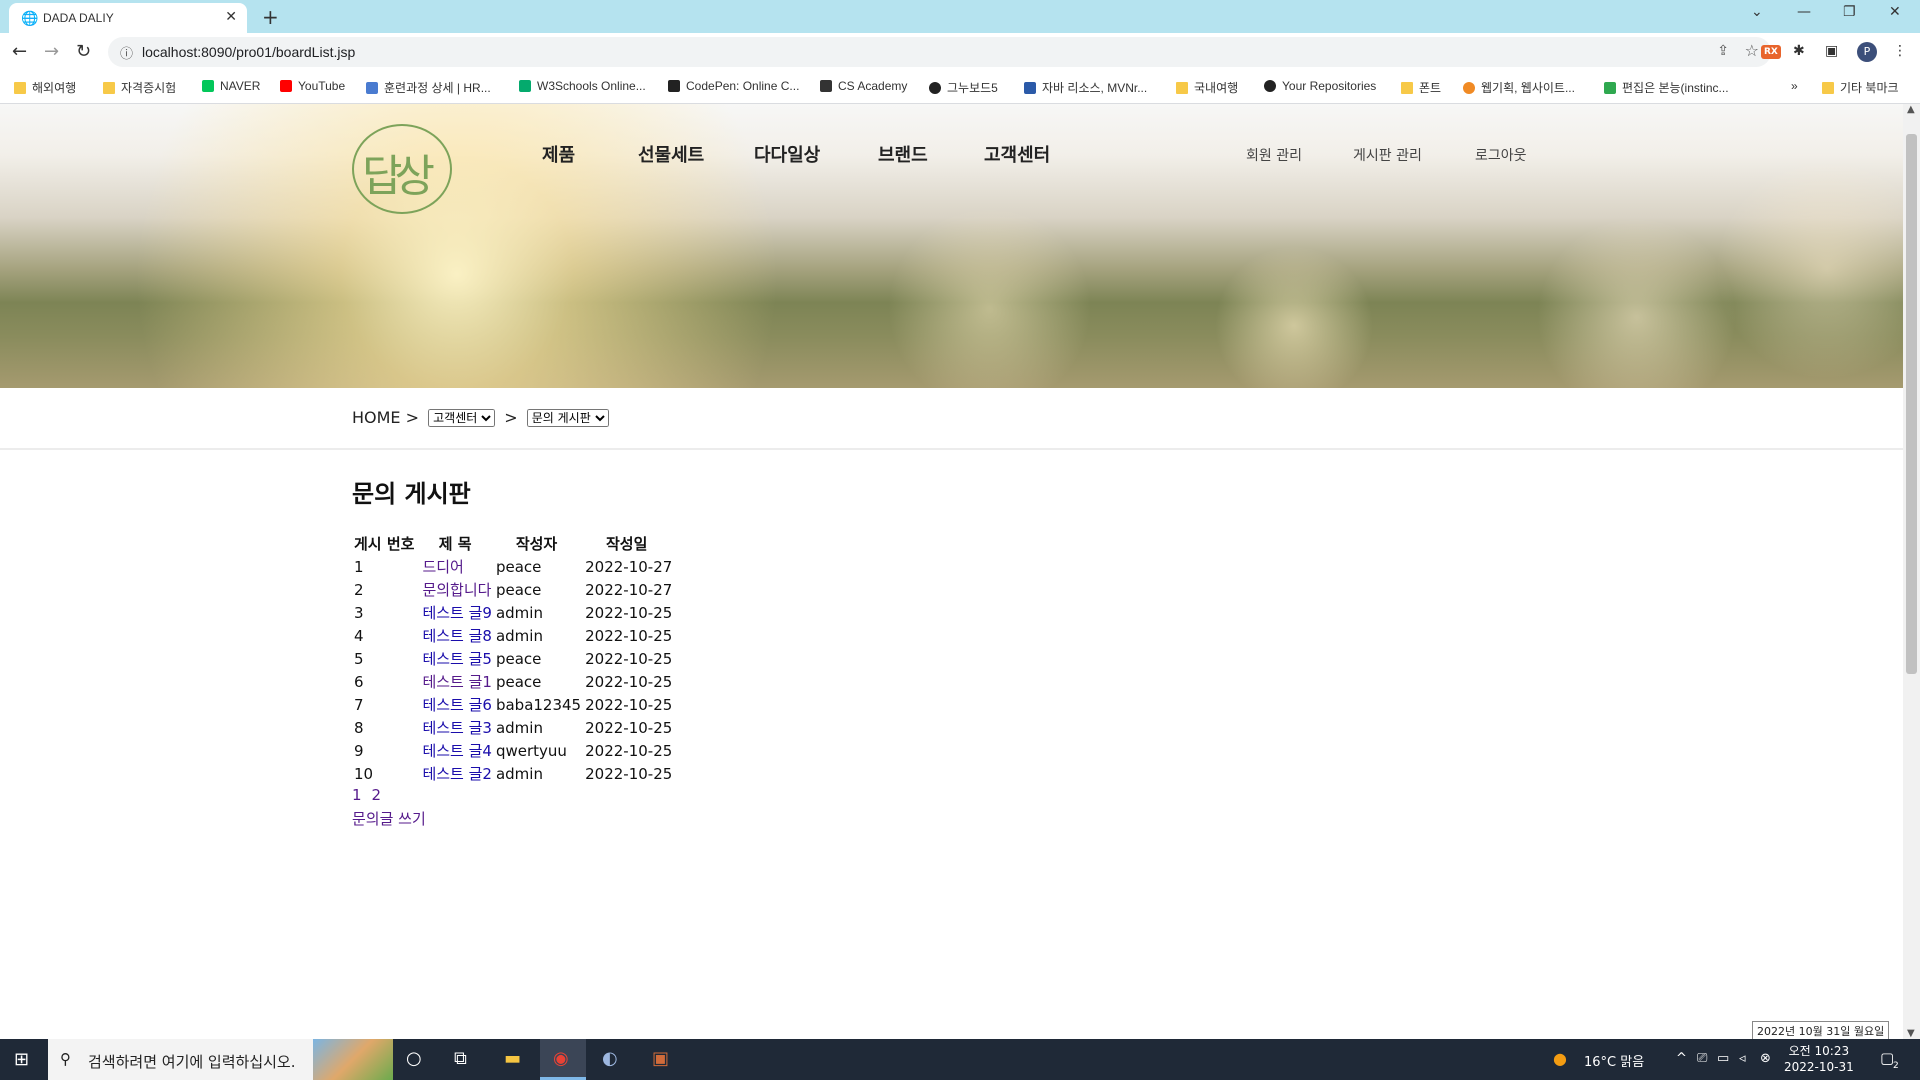 This screenshot has height=1080, width=1920. Describe the element at coordinates (357, 795) in the screenshot. I see `page-link-1: 1` at that location.